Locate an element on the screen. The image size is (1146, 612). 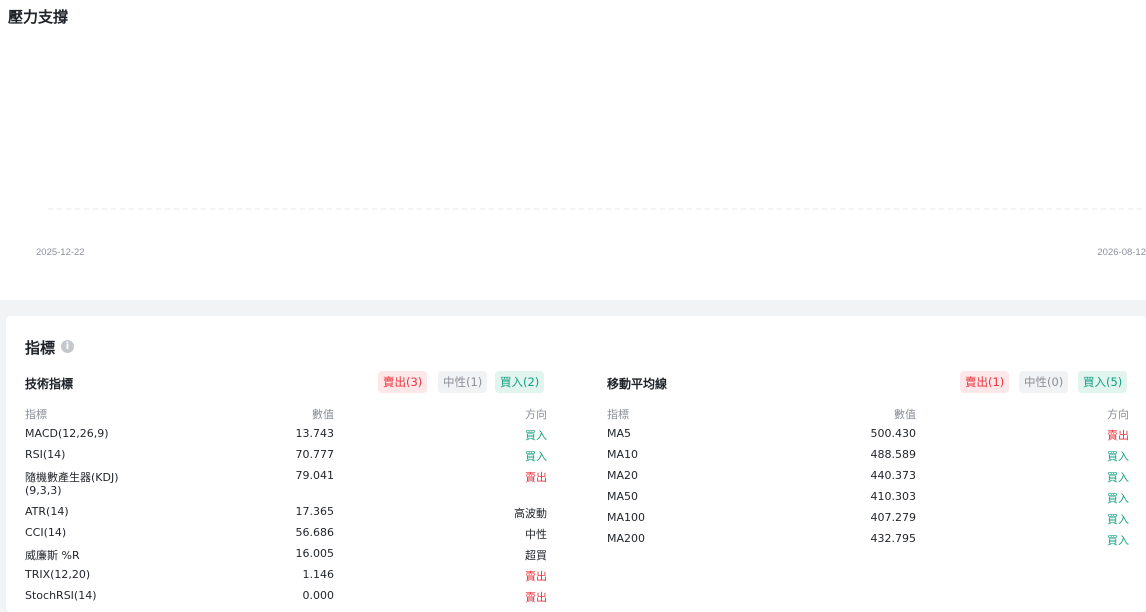
row-value: 16.005 is located at coordinates (315, 553).